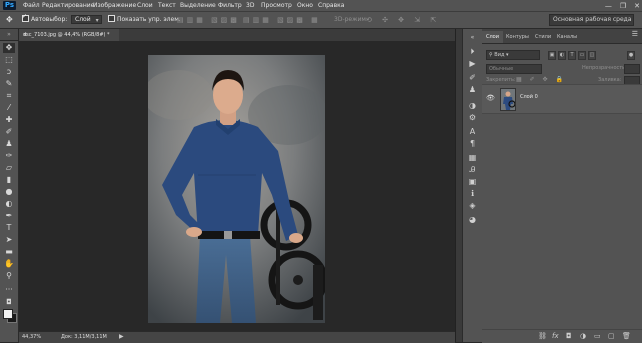  Describe the element at coordinates (276, 5) in the screenshot. I see `menu-view: Просмотр` at that location.